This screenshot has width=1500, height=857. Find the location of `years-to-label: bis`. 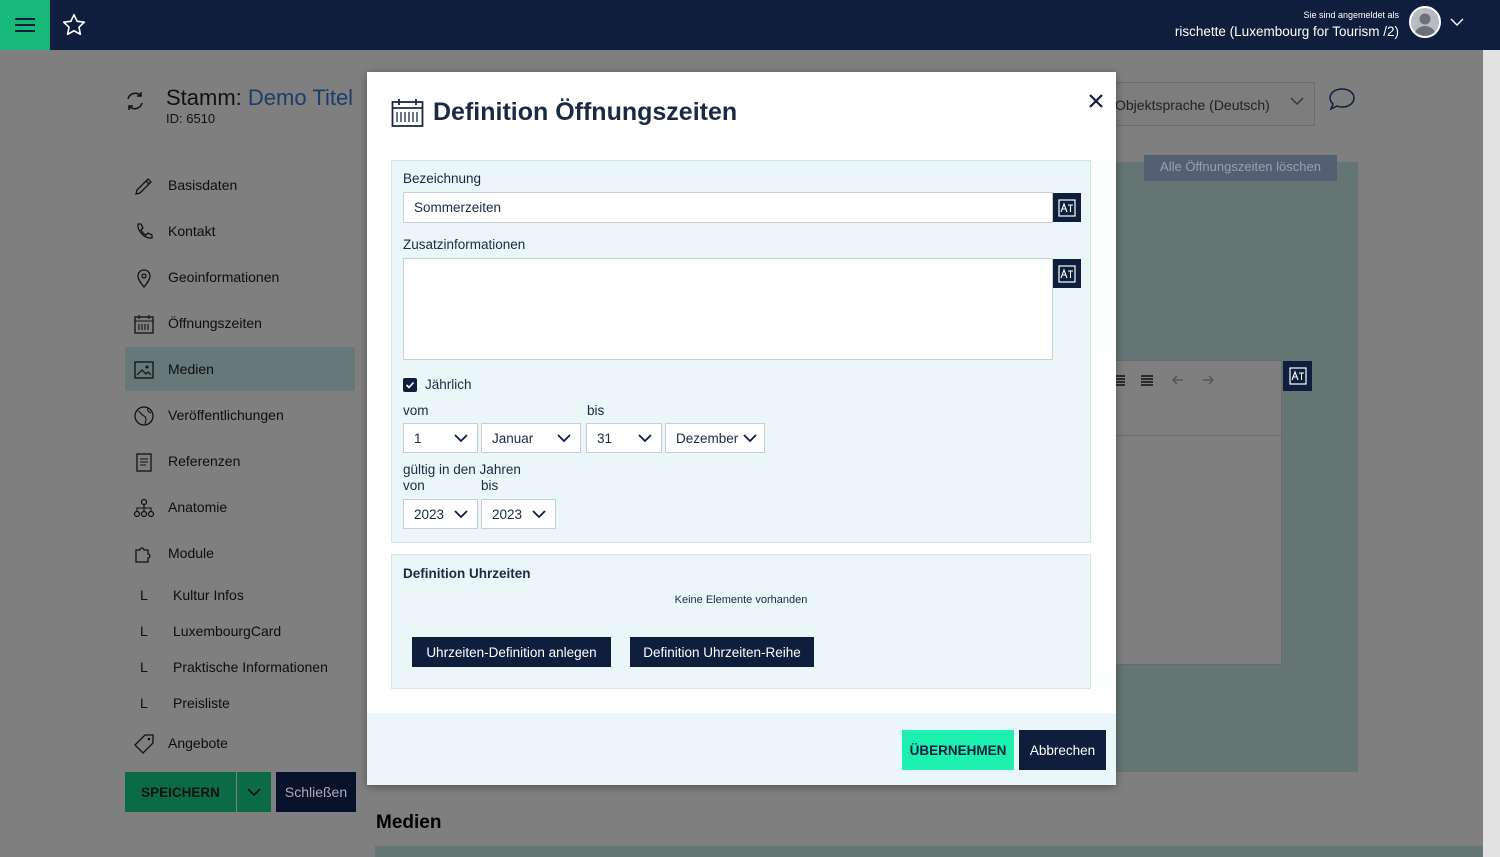

years-to-label: bis is located at coordinates (490, 485).